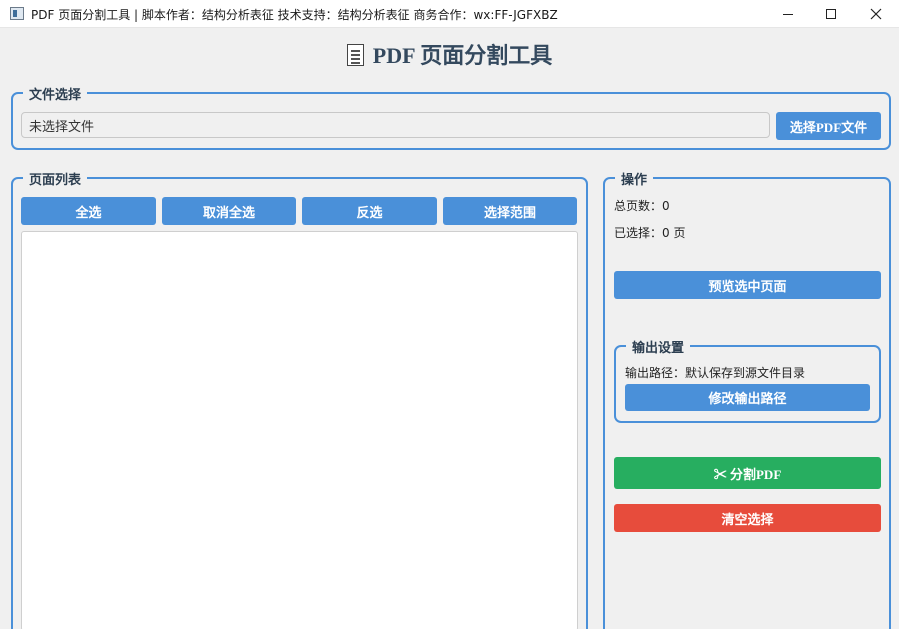 The image size is (899, 629). What do you see at coordinates (55, 178) in the screenshot?
I see `page-list-title: 页面列表` at bounding box center [55, 178].